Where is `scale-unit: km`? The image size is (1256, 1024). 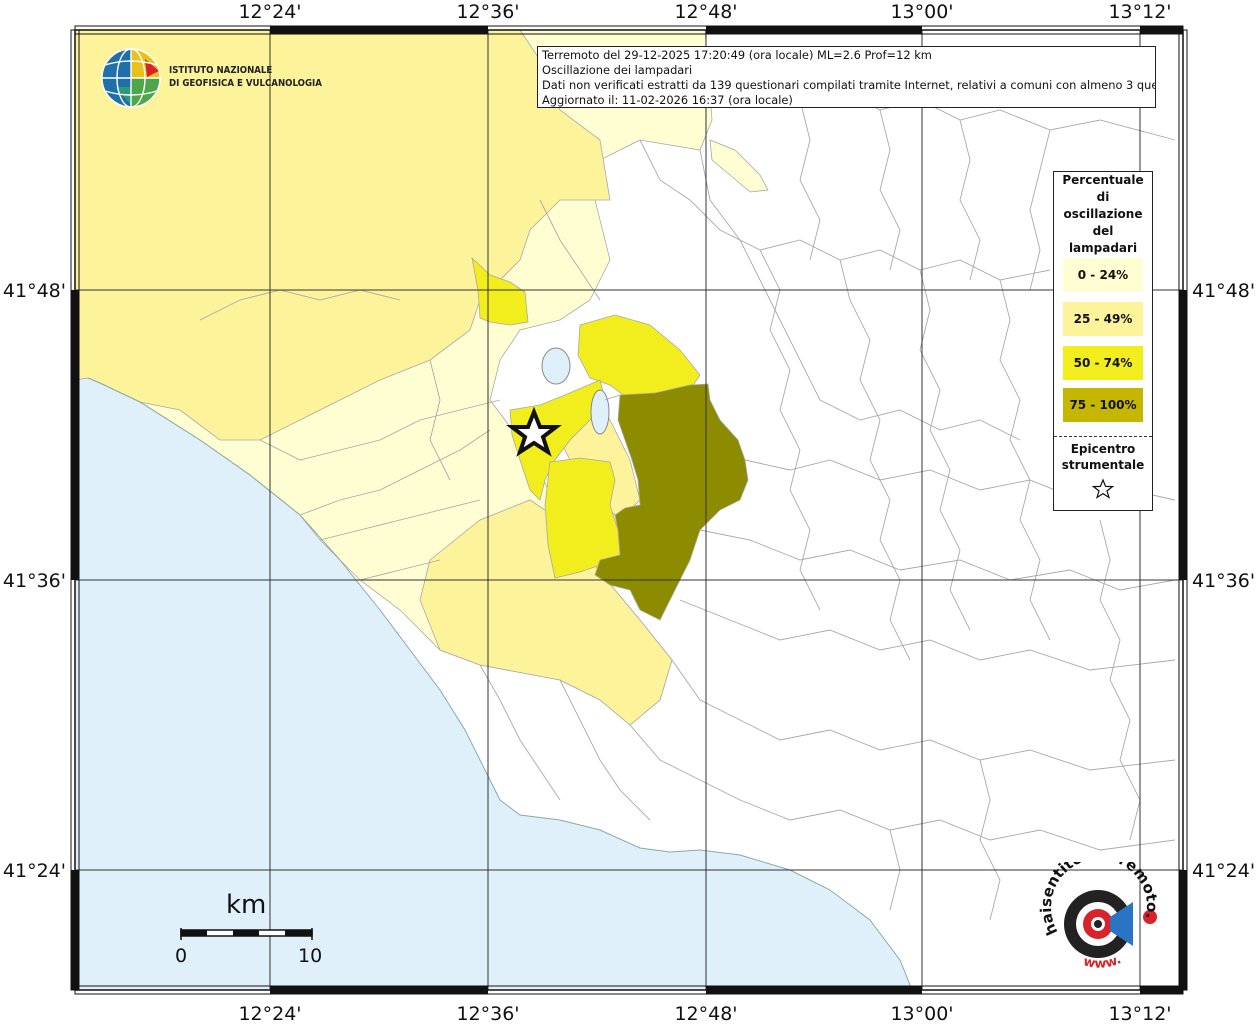 scale-unit: km is located at coordinates (246, 905).